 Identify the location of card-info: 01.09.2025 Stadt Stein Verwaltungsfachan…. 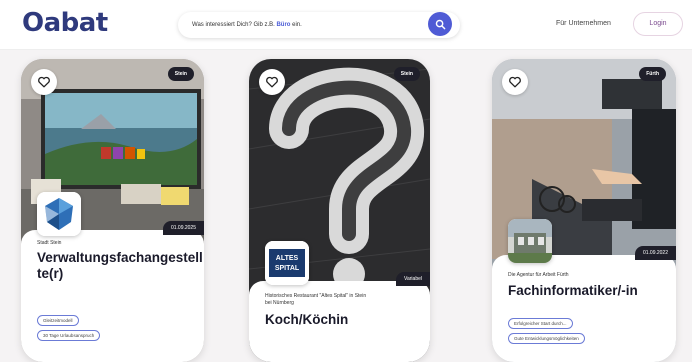
(112, 277).